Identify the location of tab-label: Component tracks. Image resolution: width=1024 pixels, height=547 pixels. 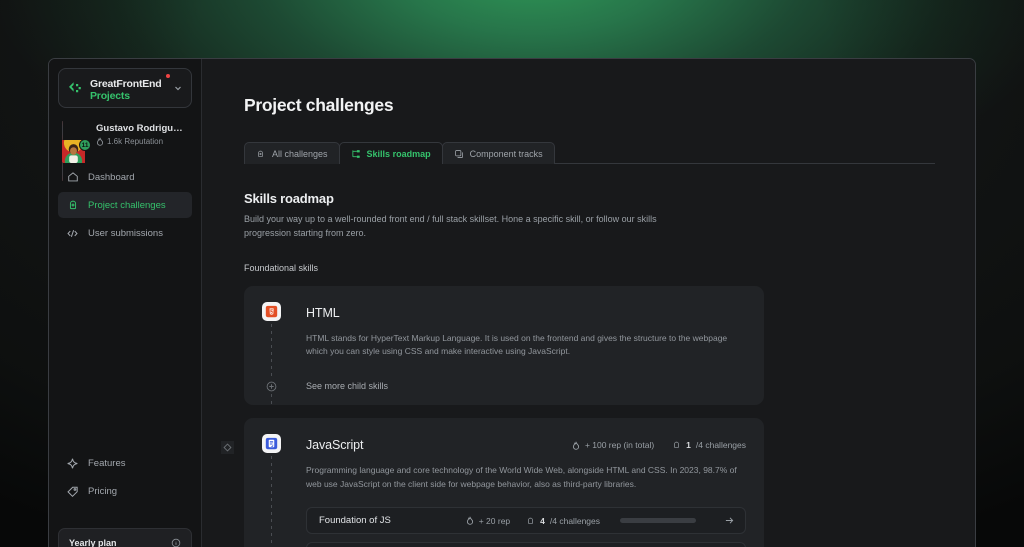
(506, 153).